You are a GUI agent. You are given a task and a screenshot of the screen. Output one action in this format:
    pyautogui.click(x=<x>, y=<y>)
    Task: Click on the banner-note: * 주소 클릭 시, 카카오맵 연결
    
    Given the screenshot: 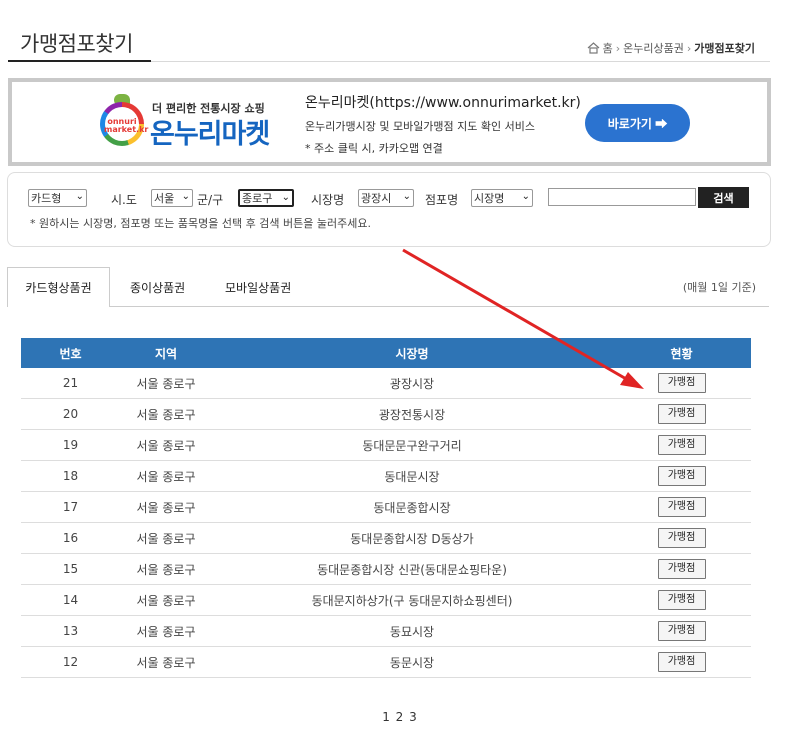 What is the action you would take?
    pyautogui.click(x=374, y=148)
    